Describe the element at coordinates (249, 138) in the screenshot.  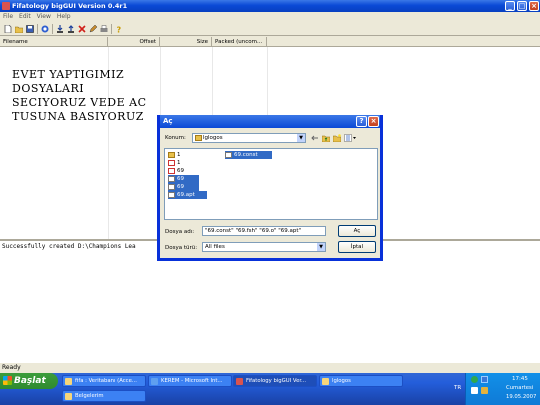
I see `location-dropdown: lglogos ▼` at that location.